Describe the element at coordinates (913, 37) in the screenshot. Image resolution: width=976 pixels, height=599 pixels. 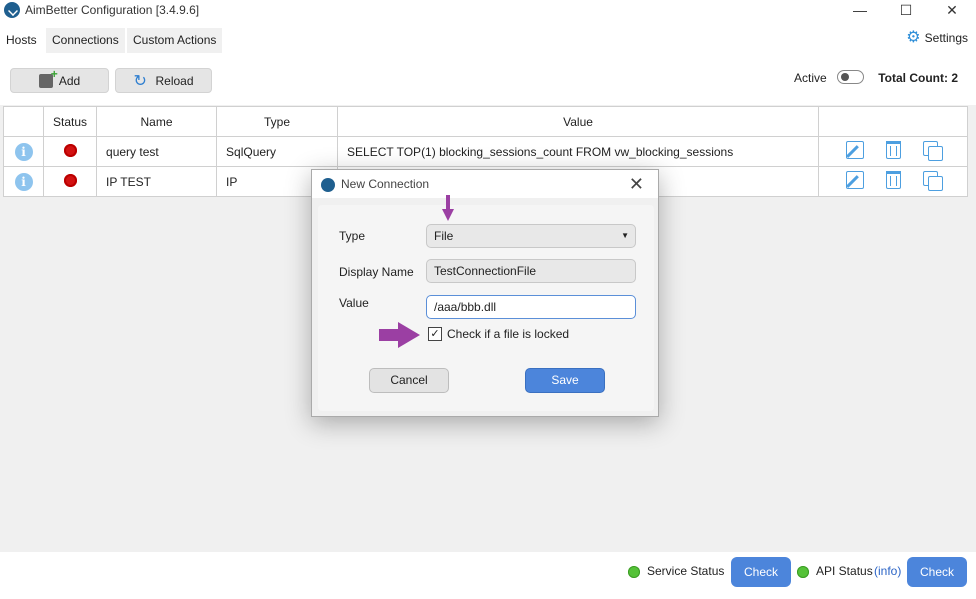
I see `gear-icon: ⚙` at that location.